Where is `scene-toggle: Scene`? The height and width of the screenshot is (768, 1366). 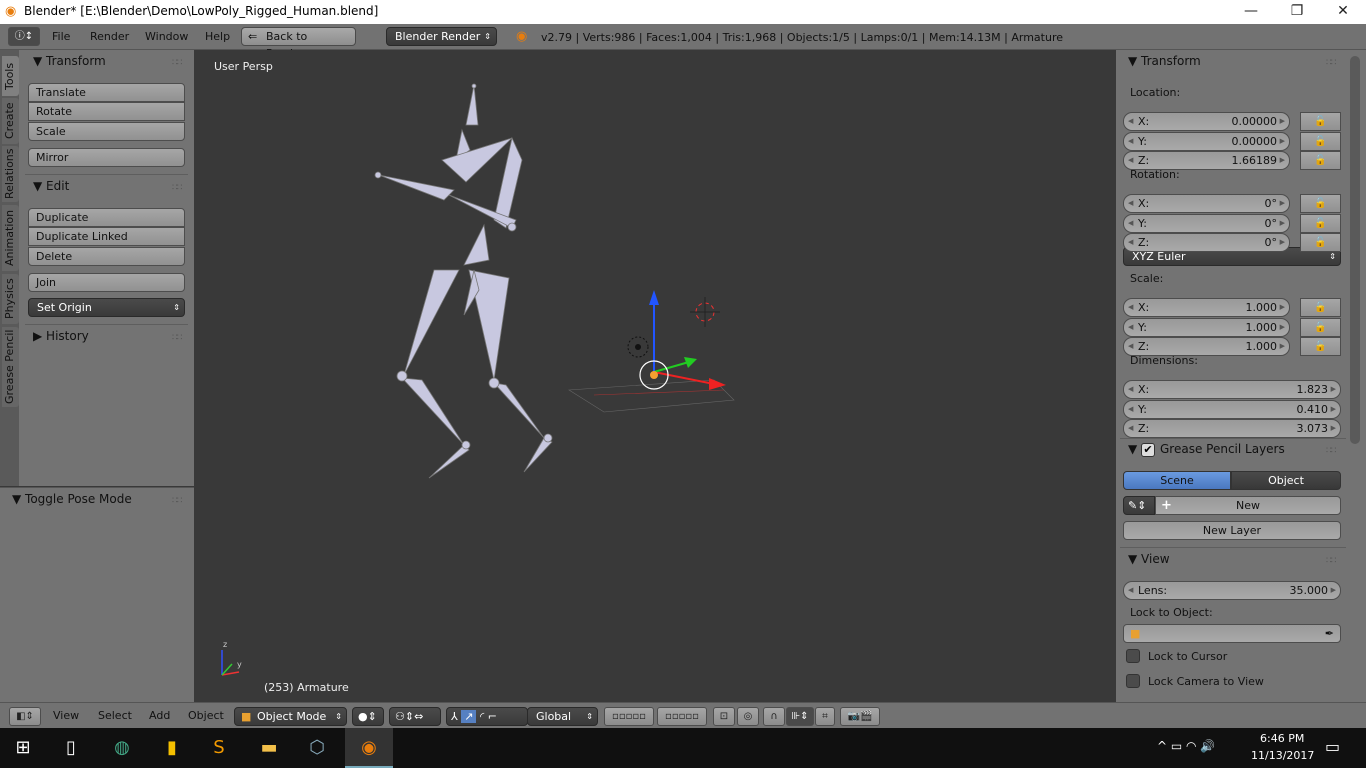
scene-toggle: Scene is located at coordinates (1177, 480).